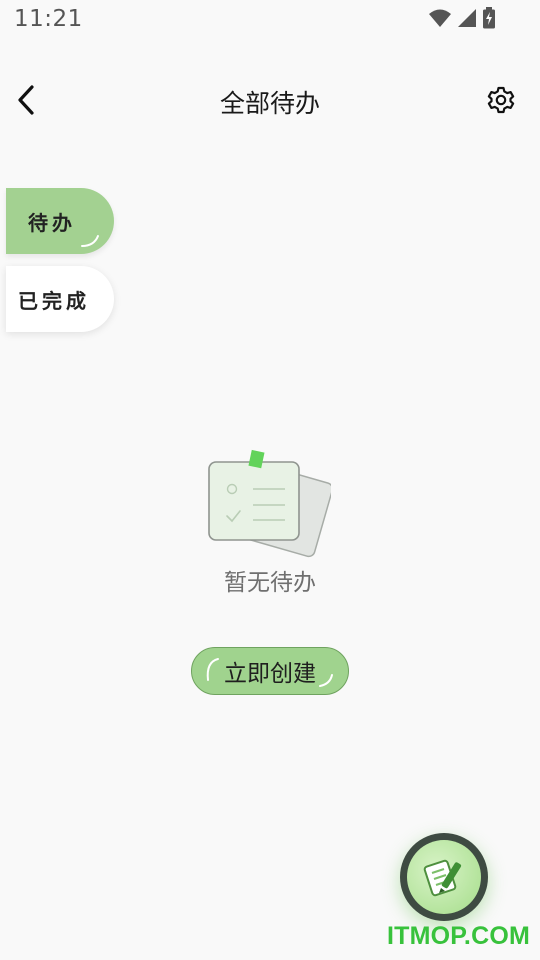 The height and width of the screenshot is (960, 540). Describe the element at coordinates (269, 503) in the screenshot. I see `checklist-note-icon` at that location.